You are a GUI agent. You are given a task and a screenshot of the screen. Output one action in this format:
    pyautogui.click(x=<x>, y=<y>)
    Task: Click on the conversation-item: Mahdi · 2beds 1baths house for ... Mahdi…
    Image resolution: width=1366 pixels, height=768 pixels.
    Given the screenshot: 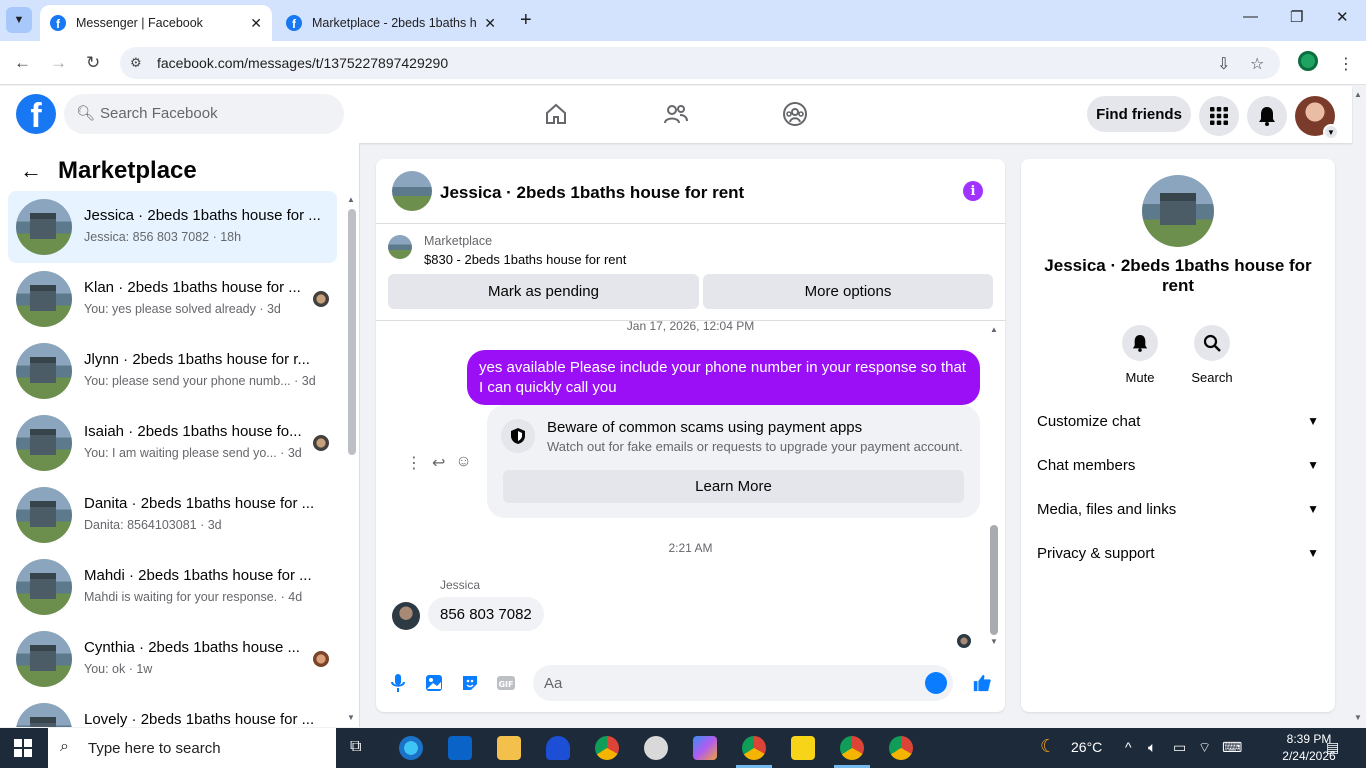 What is the action you would take?
    pyautogui.click(x=172, y=587)
    